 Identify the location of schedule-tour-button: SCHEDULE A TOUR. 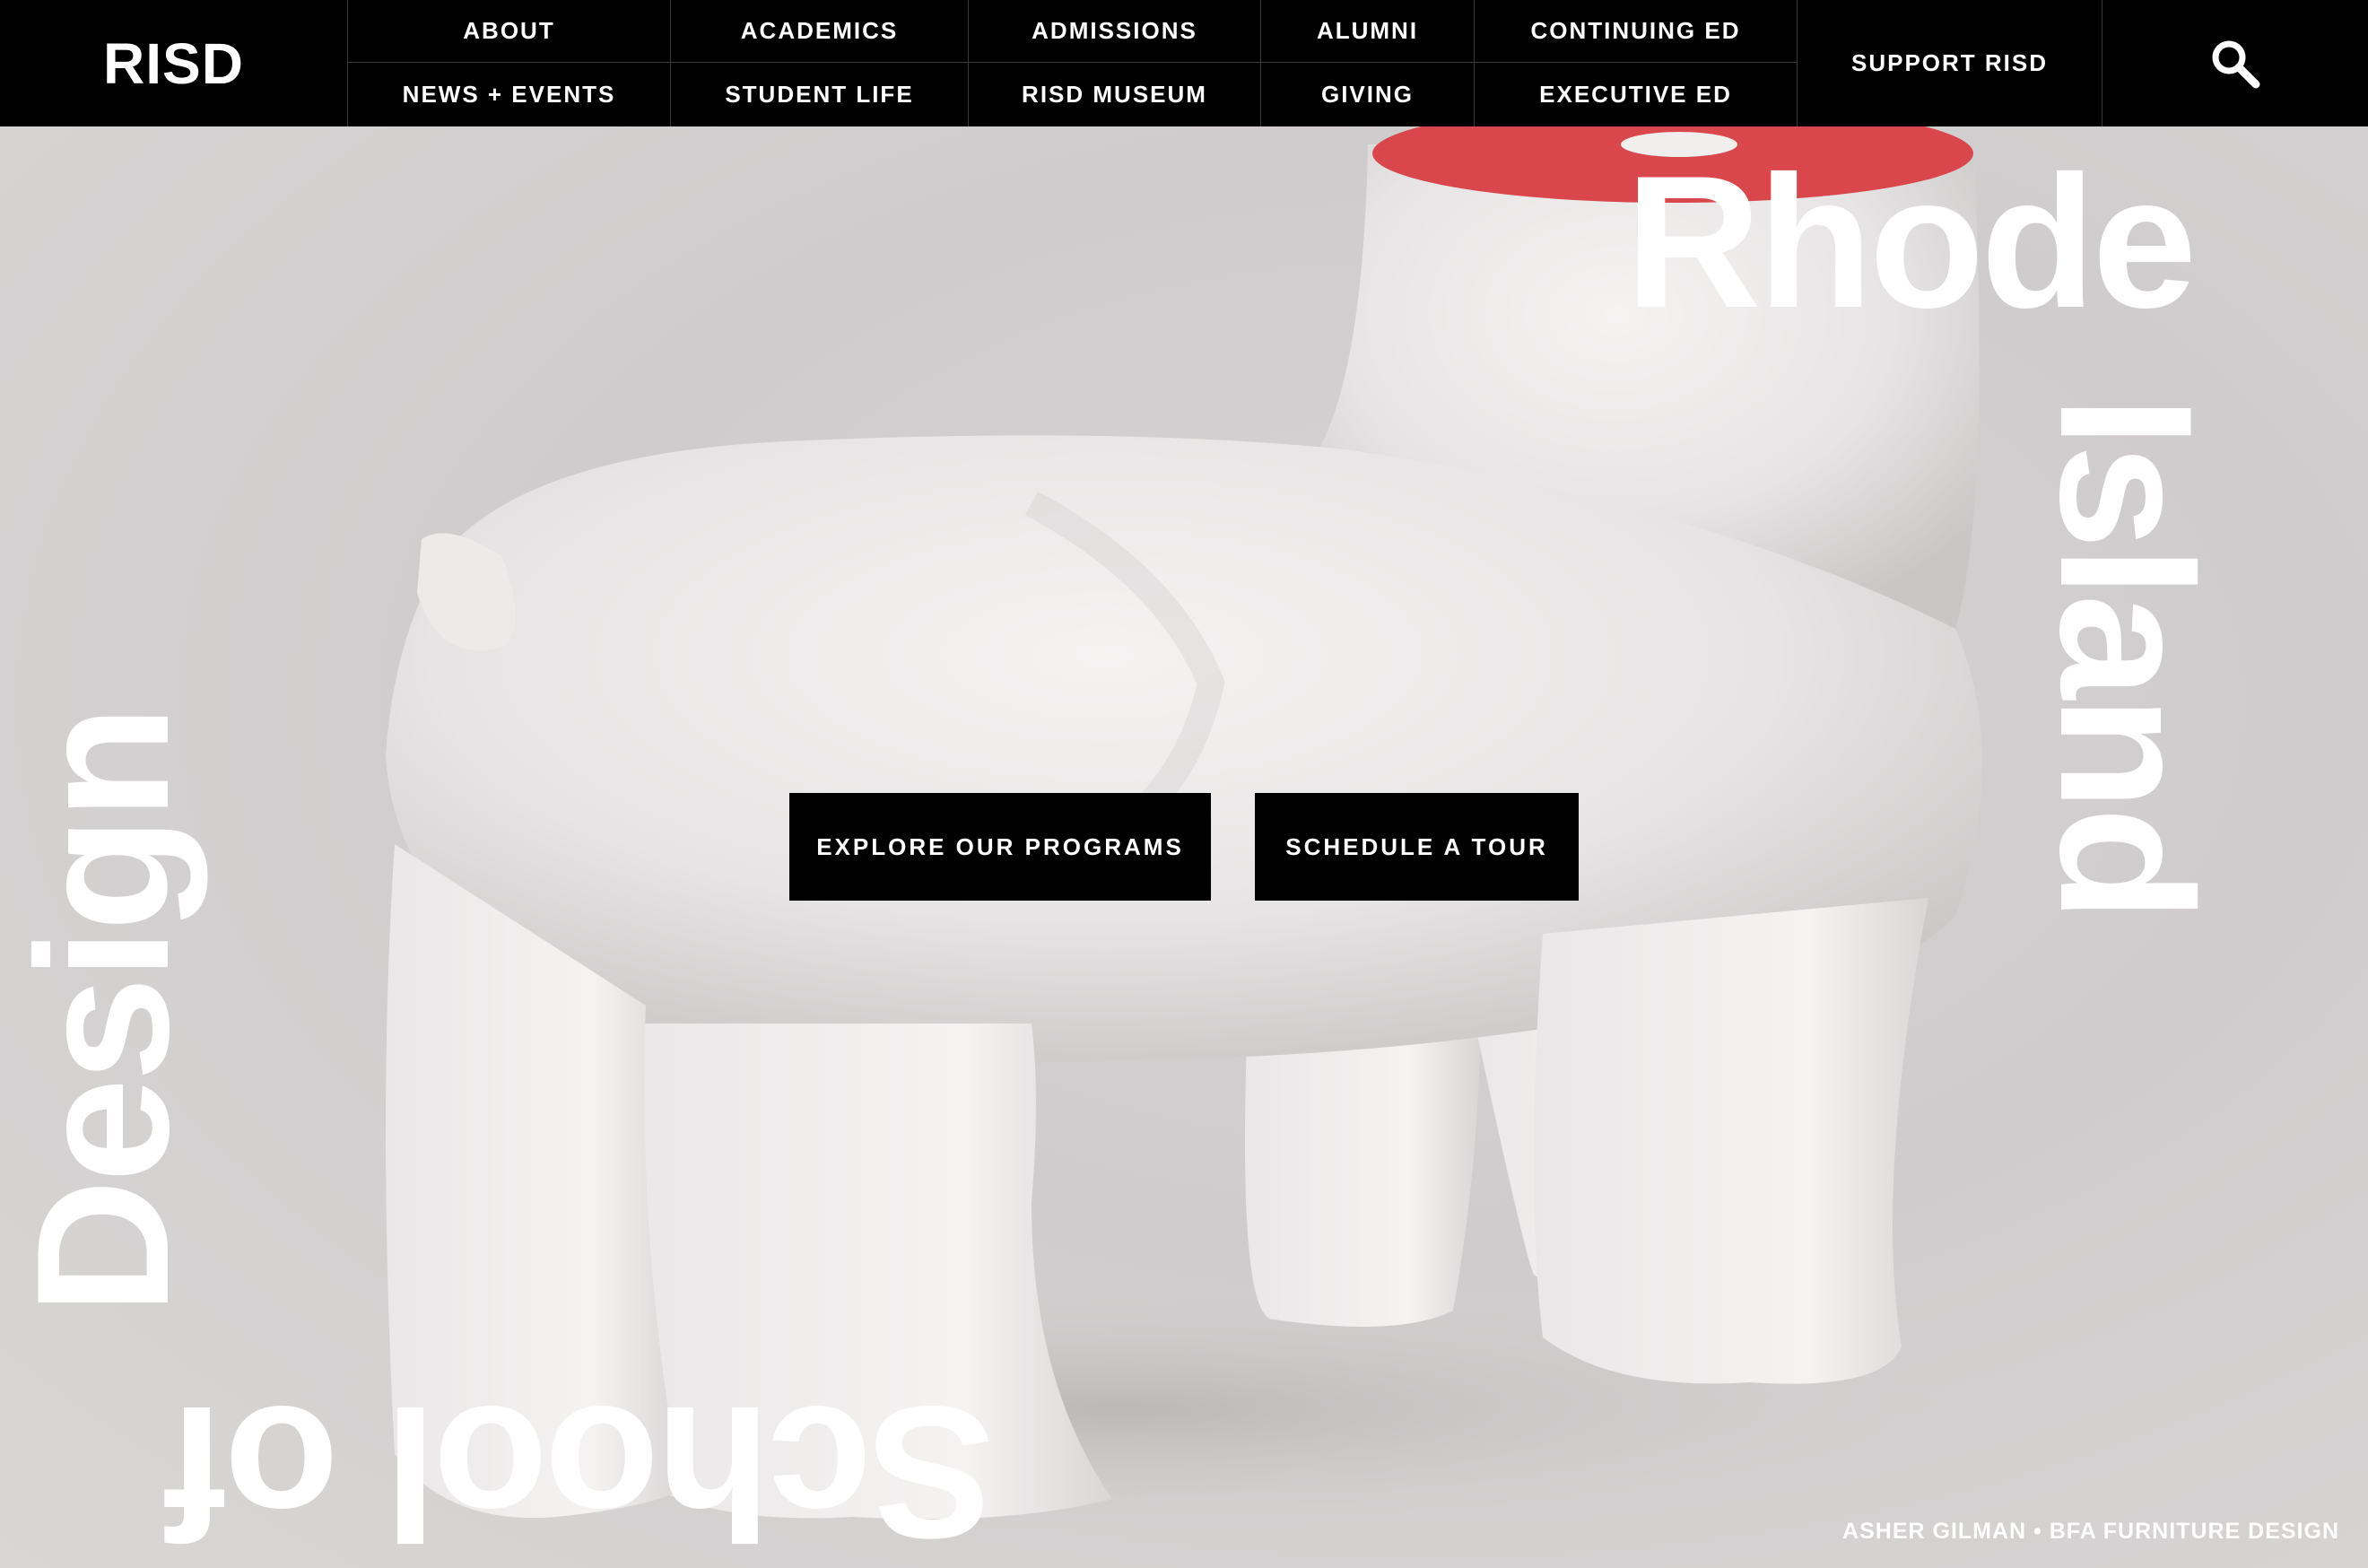
(1417, 847).